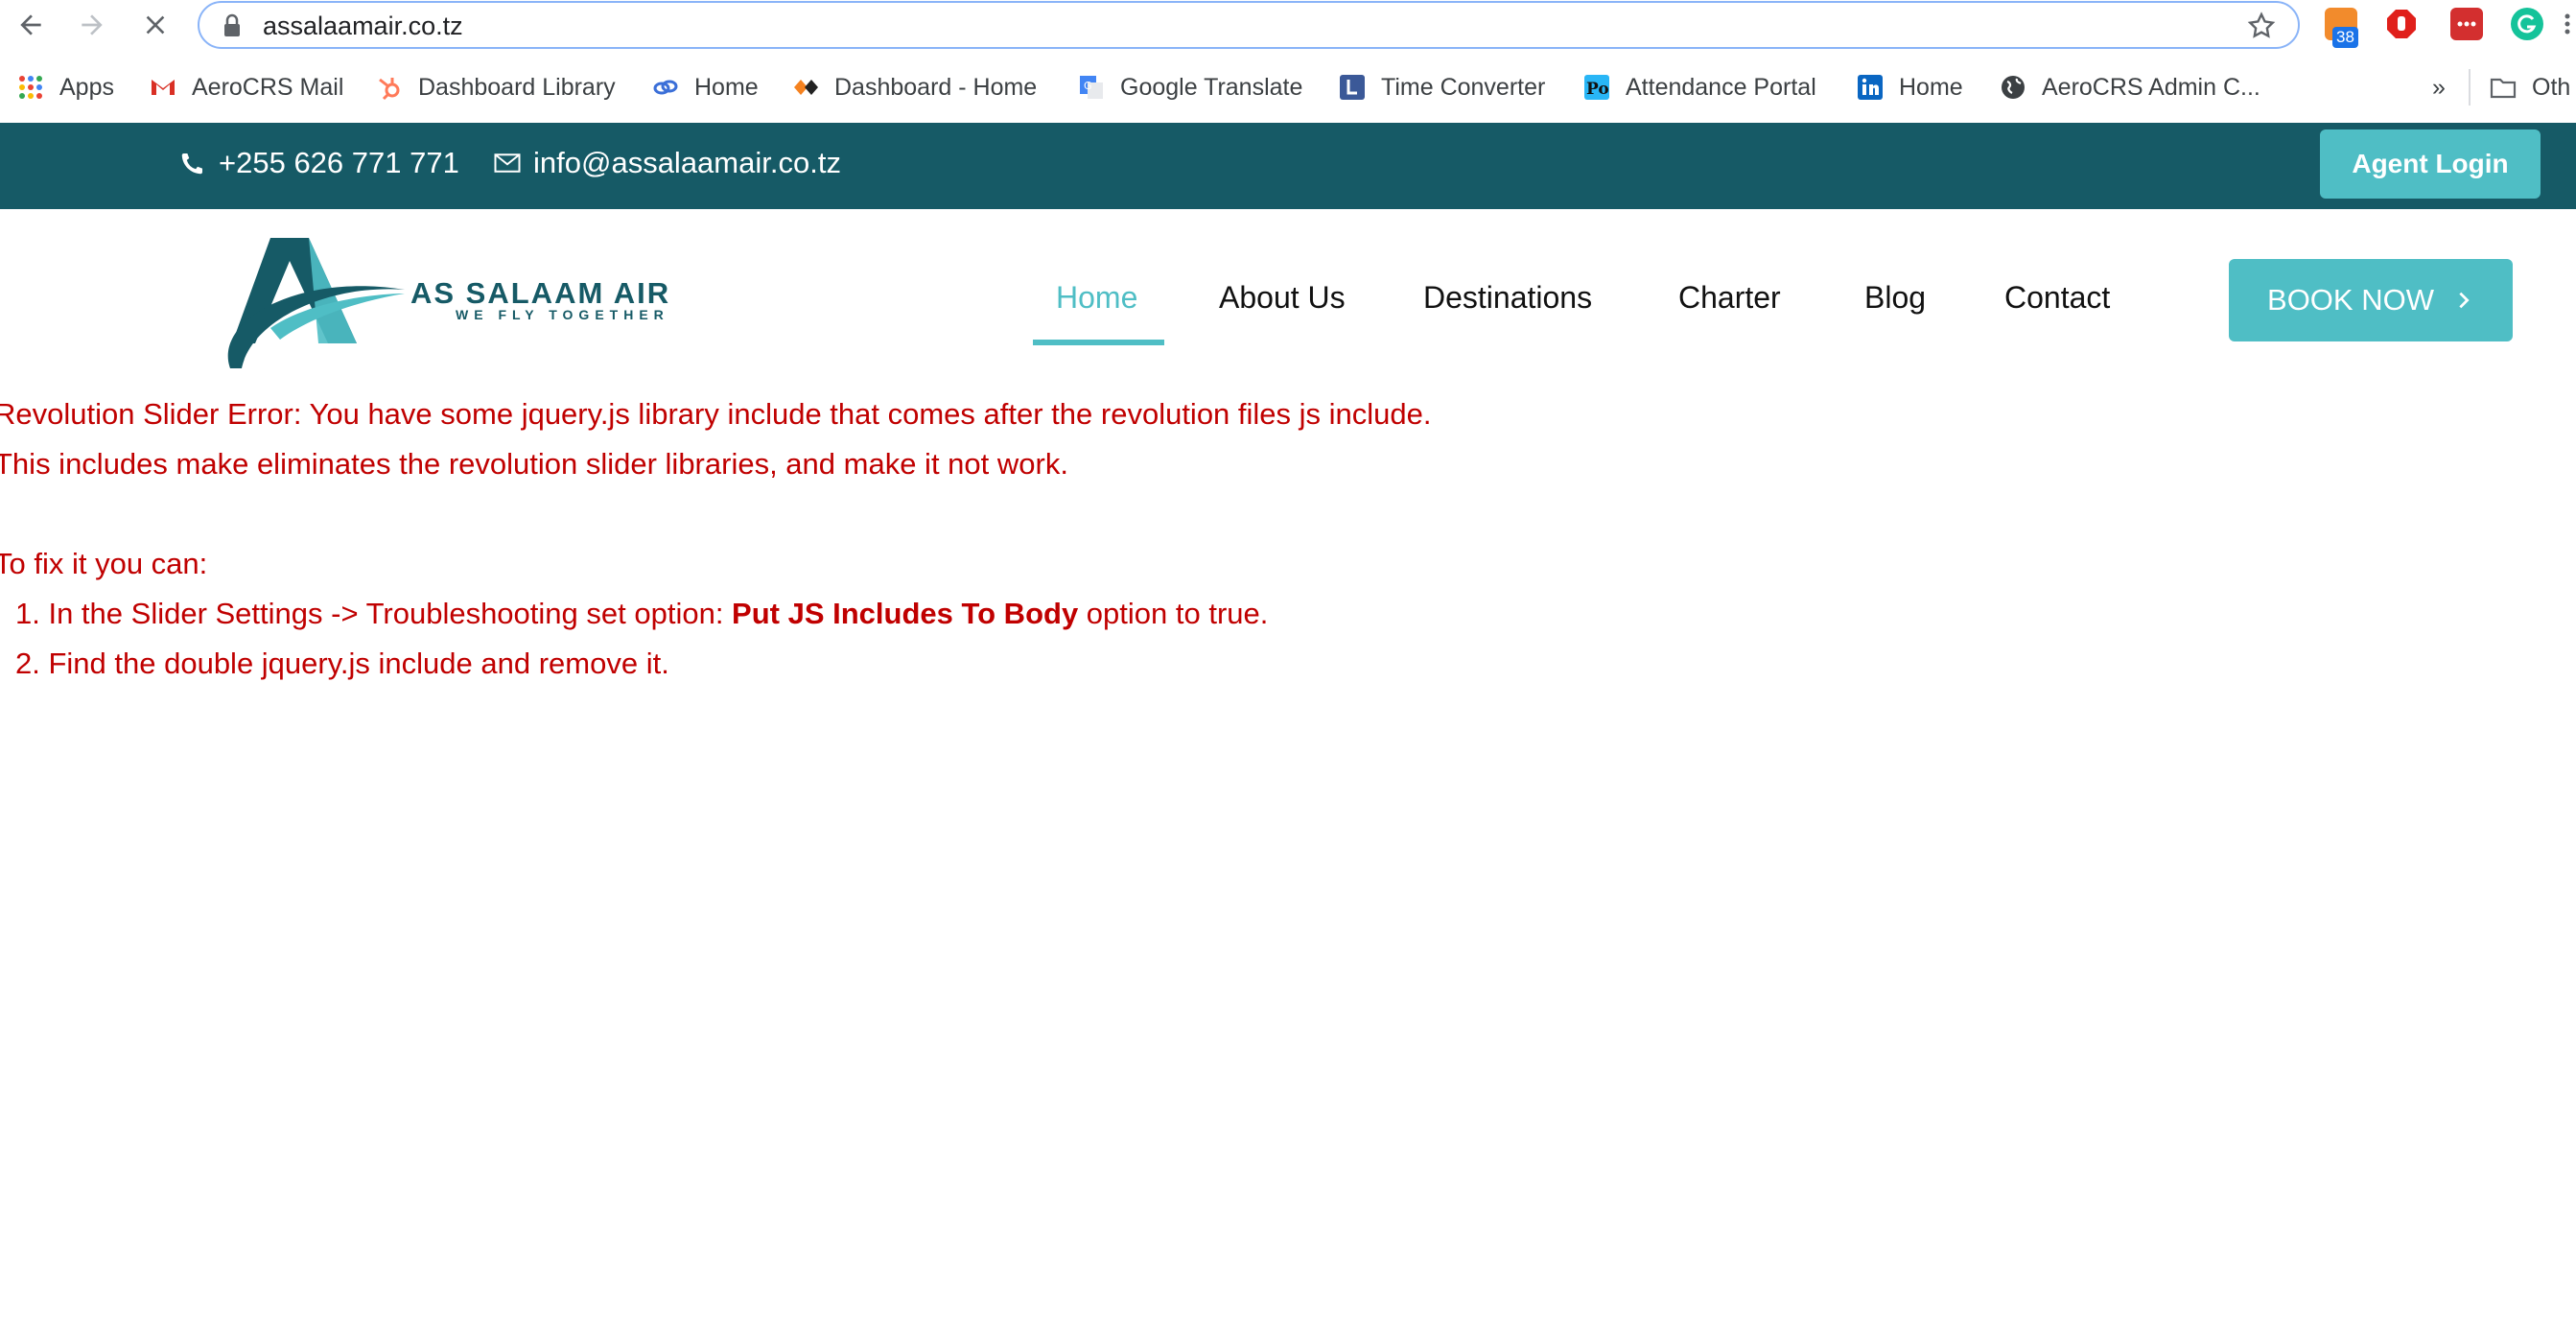 Image resolution: width=2576 pixels, height=1341 pixels. What do you see at coordinates (232, 24) in the screenshot?
I see `lock-icon` at bounding box center [232, 24].